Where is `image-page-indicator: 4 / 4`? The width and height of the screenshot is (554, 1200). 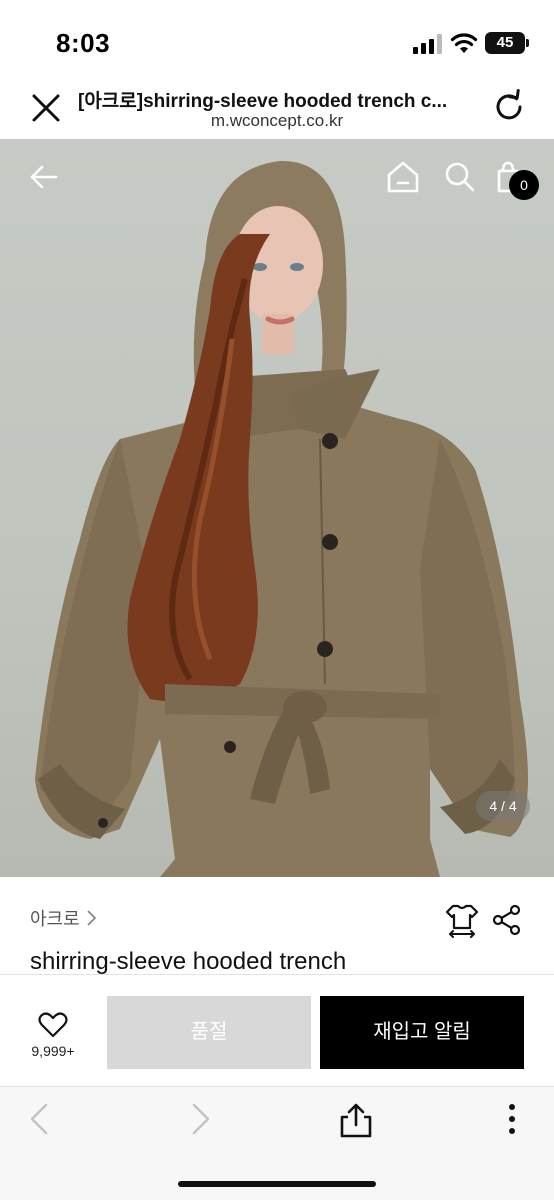 image-page-indicator: 4 / 4 is located at coordinates (503, 806).